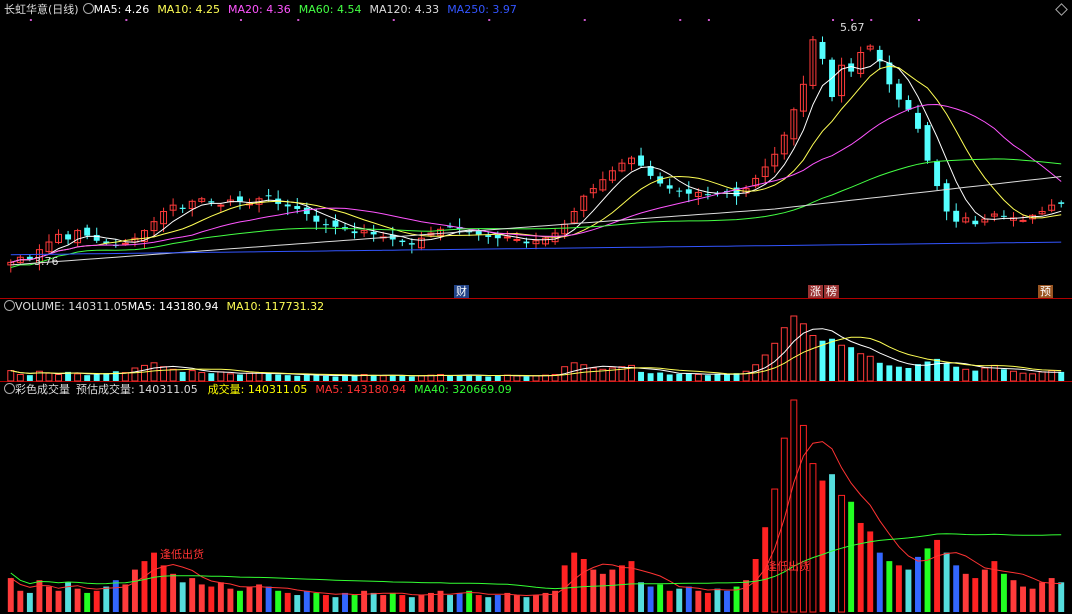 The image size is (1072, 614). I want to click on forecast-marker: 预, so click(1045, 291).